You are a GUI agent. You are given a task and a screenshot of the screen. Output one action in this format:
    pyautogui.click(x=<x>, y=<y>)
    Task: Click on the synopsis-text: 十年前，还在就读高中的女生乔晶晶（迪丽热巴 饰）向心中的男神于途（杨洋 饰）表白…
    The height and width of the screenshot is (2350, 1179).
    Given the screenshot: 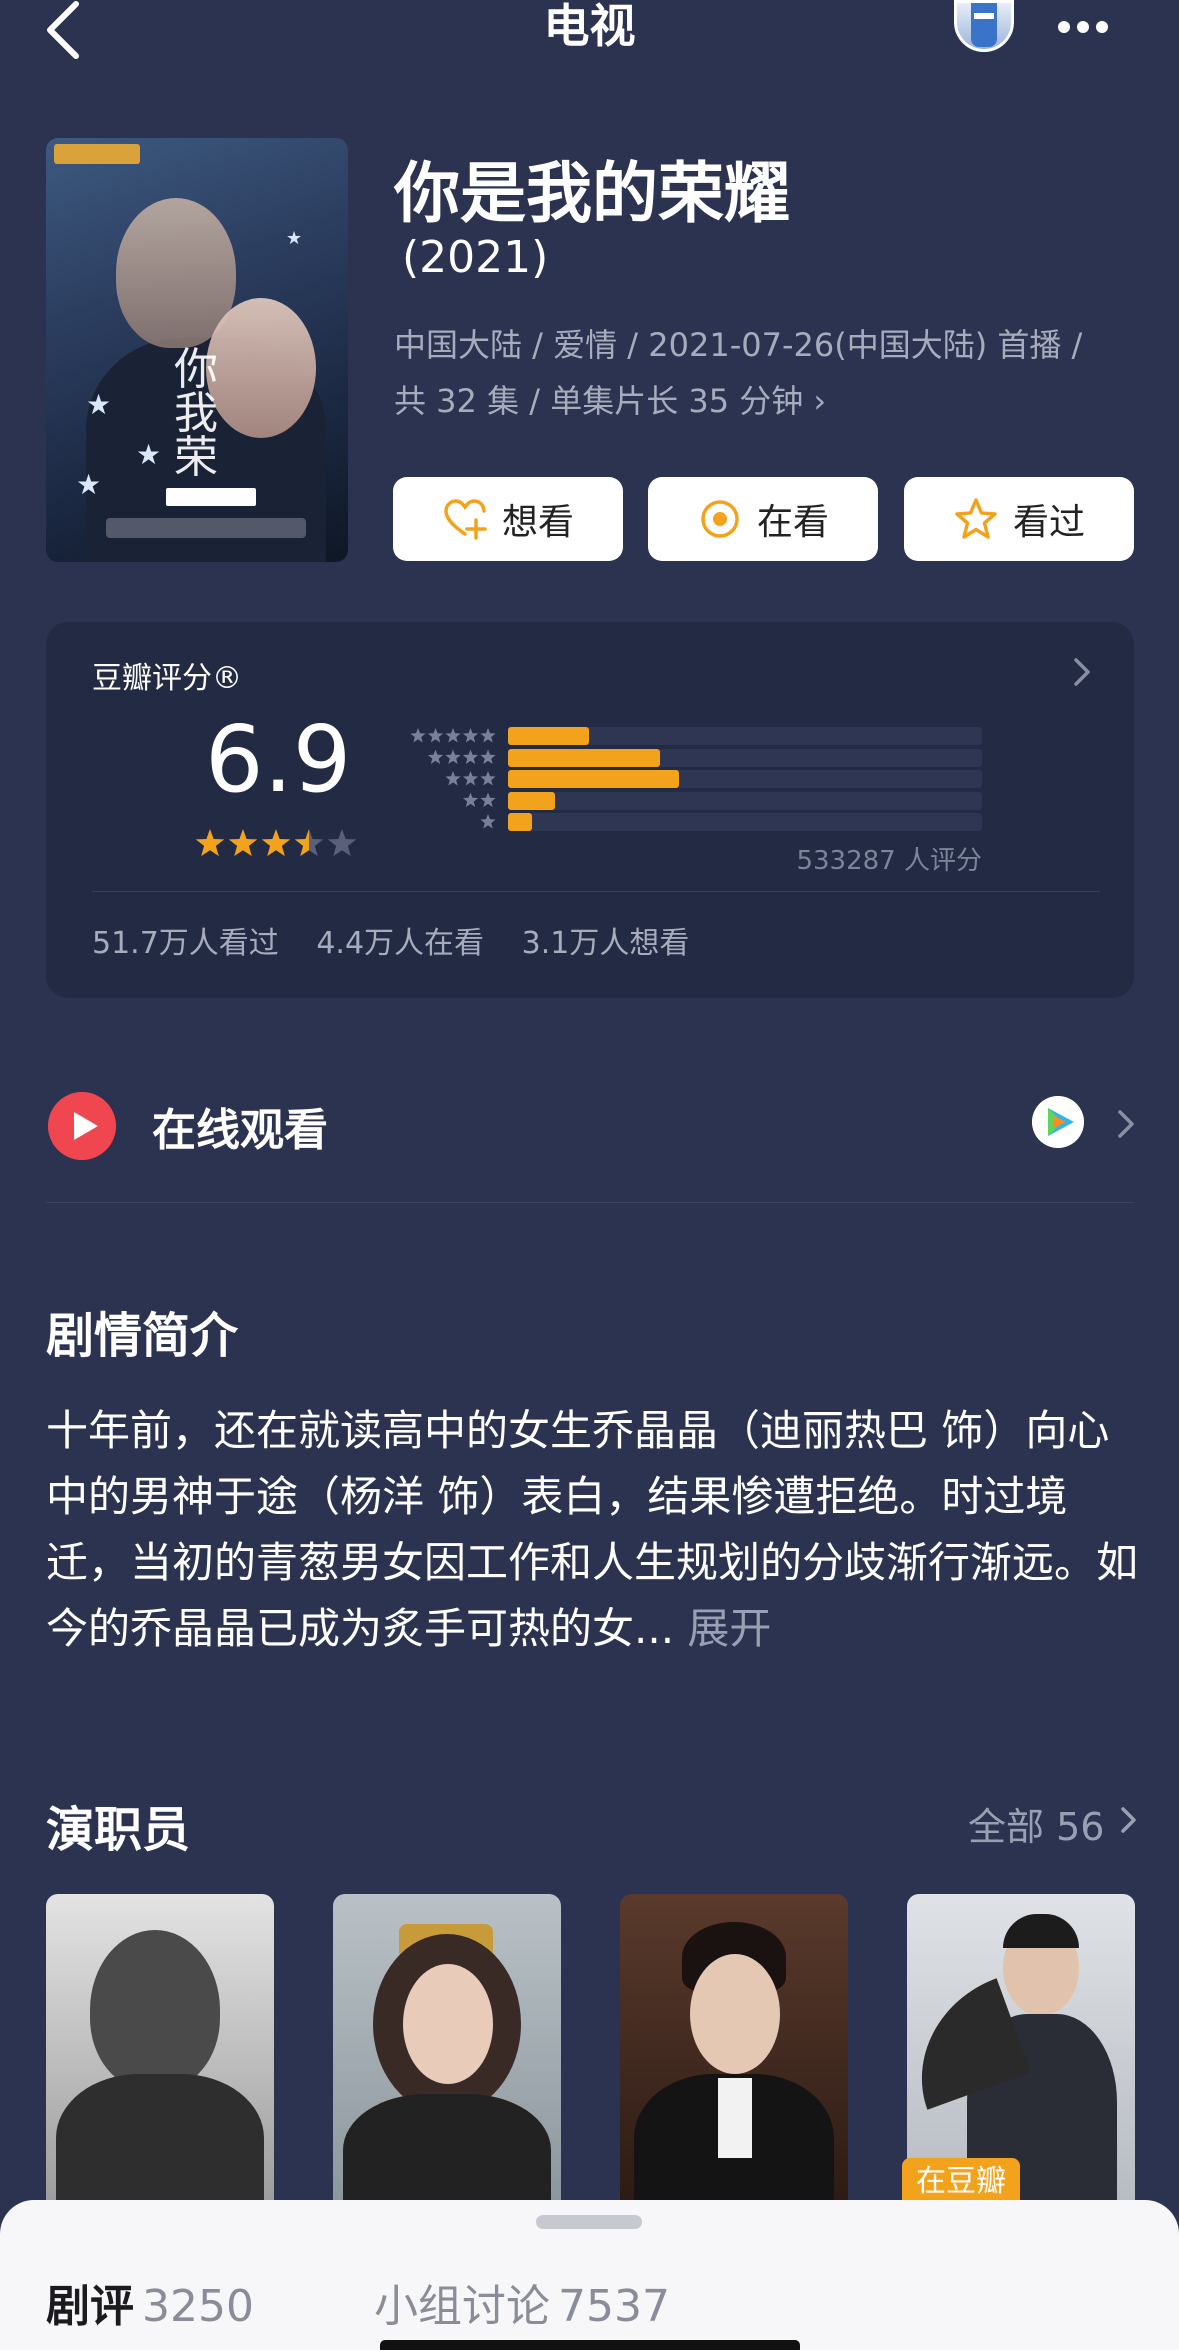 What is the action you would take?
    pyautogui.click(x=596, y=1530)
    